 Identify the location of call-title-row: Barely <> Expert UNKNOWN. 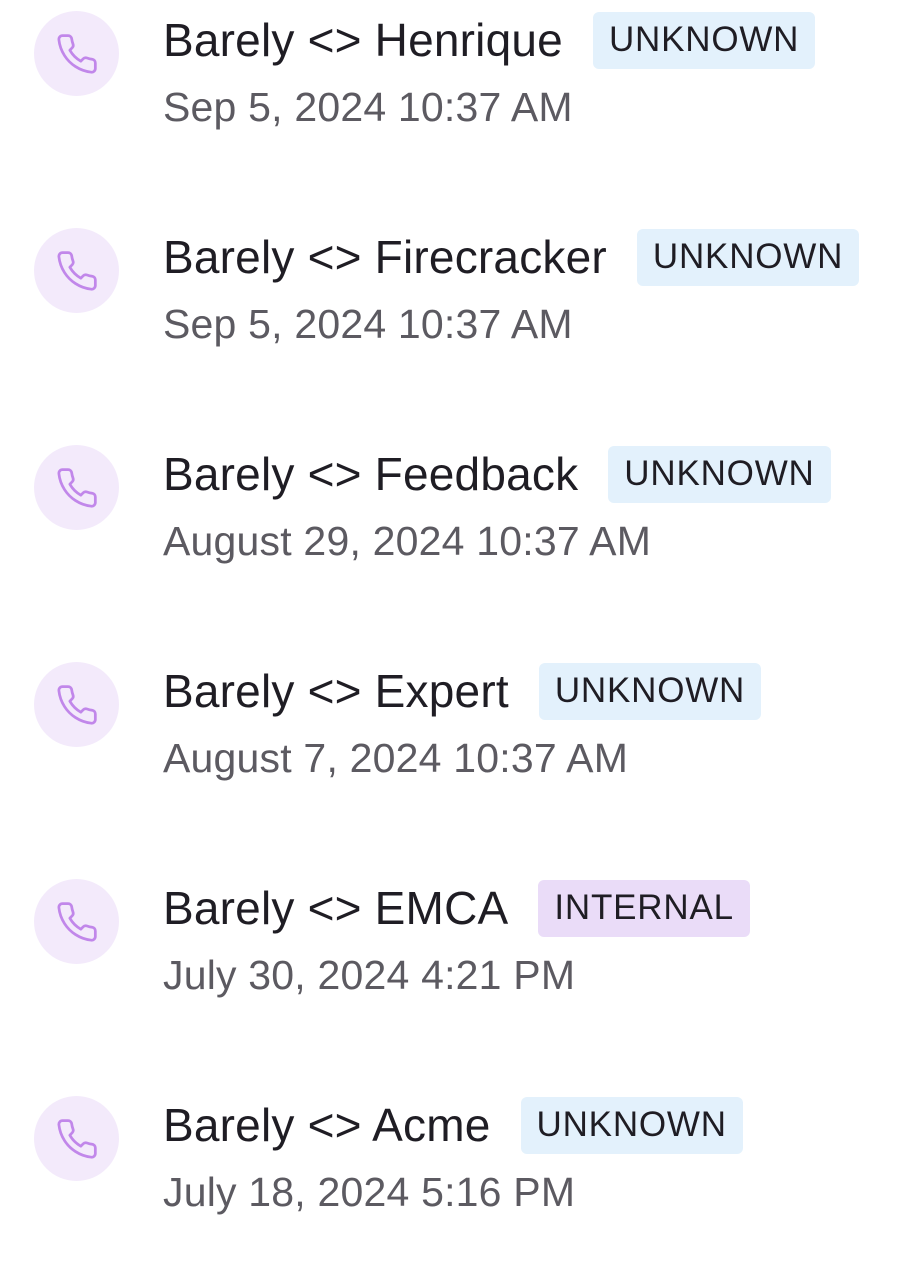
(462, 691).